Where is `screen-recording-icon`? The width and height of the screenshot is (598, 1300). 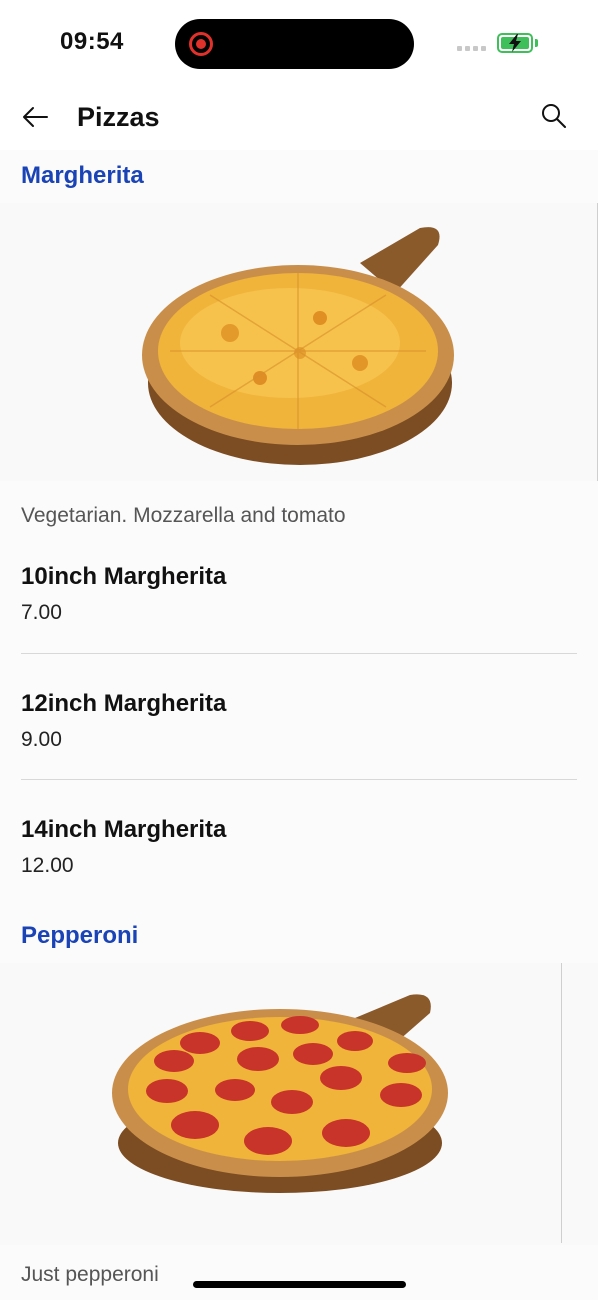 screen-recording-icon is located at coordinates (201, 44).